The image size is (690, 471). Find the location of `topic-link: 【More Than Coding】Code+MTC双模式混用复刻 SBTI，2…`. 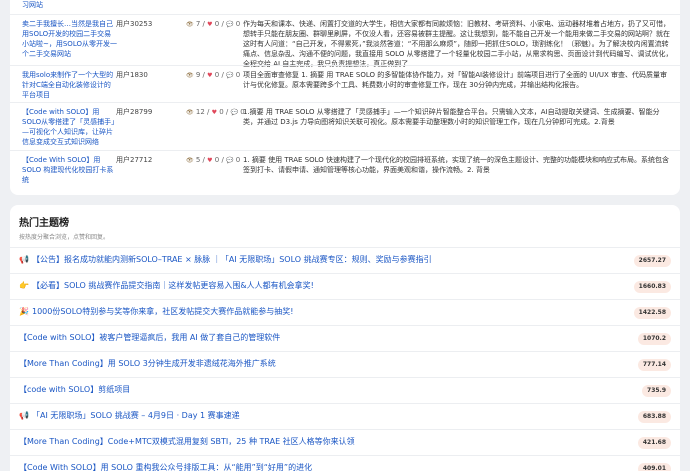

topic-link: 【More Than Coding】Code+MTC双模式混用复刻 SBTI，2… is located at coordinates (187, 442).